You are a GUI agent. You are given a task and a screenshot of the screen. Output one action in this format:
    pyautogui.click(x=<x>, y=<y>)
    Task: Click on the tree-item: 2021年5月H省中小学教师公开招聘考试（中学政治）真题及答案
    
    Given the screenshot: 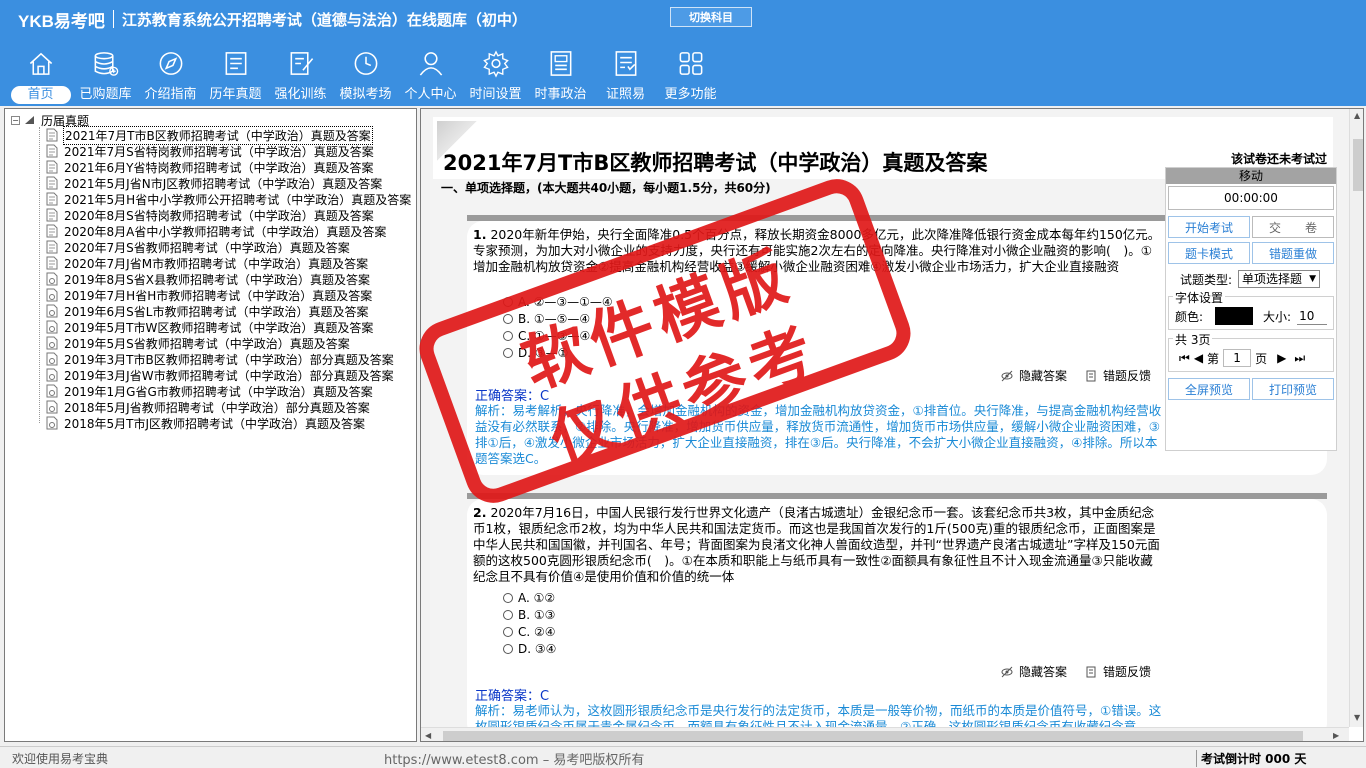 What is the action you would take?
    pyautogui.click(x=228, y=199)
    